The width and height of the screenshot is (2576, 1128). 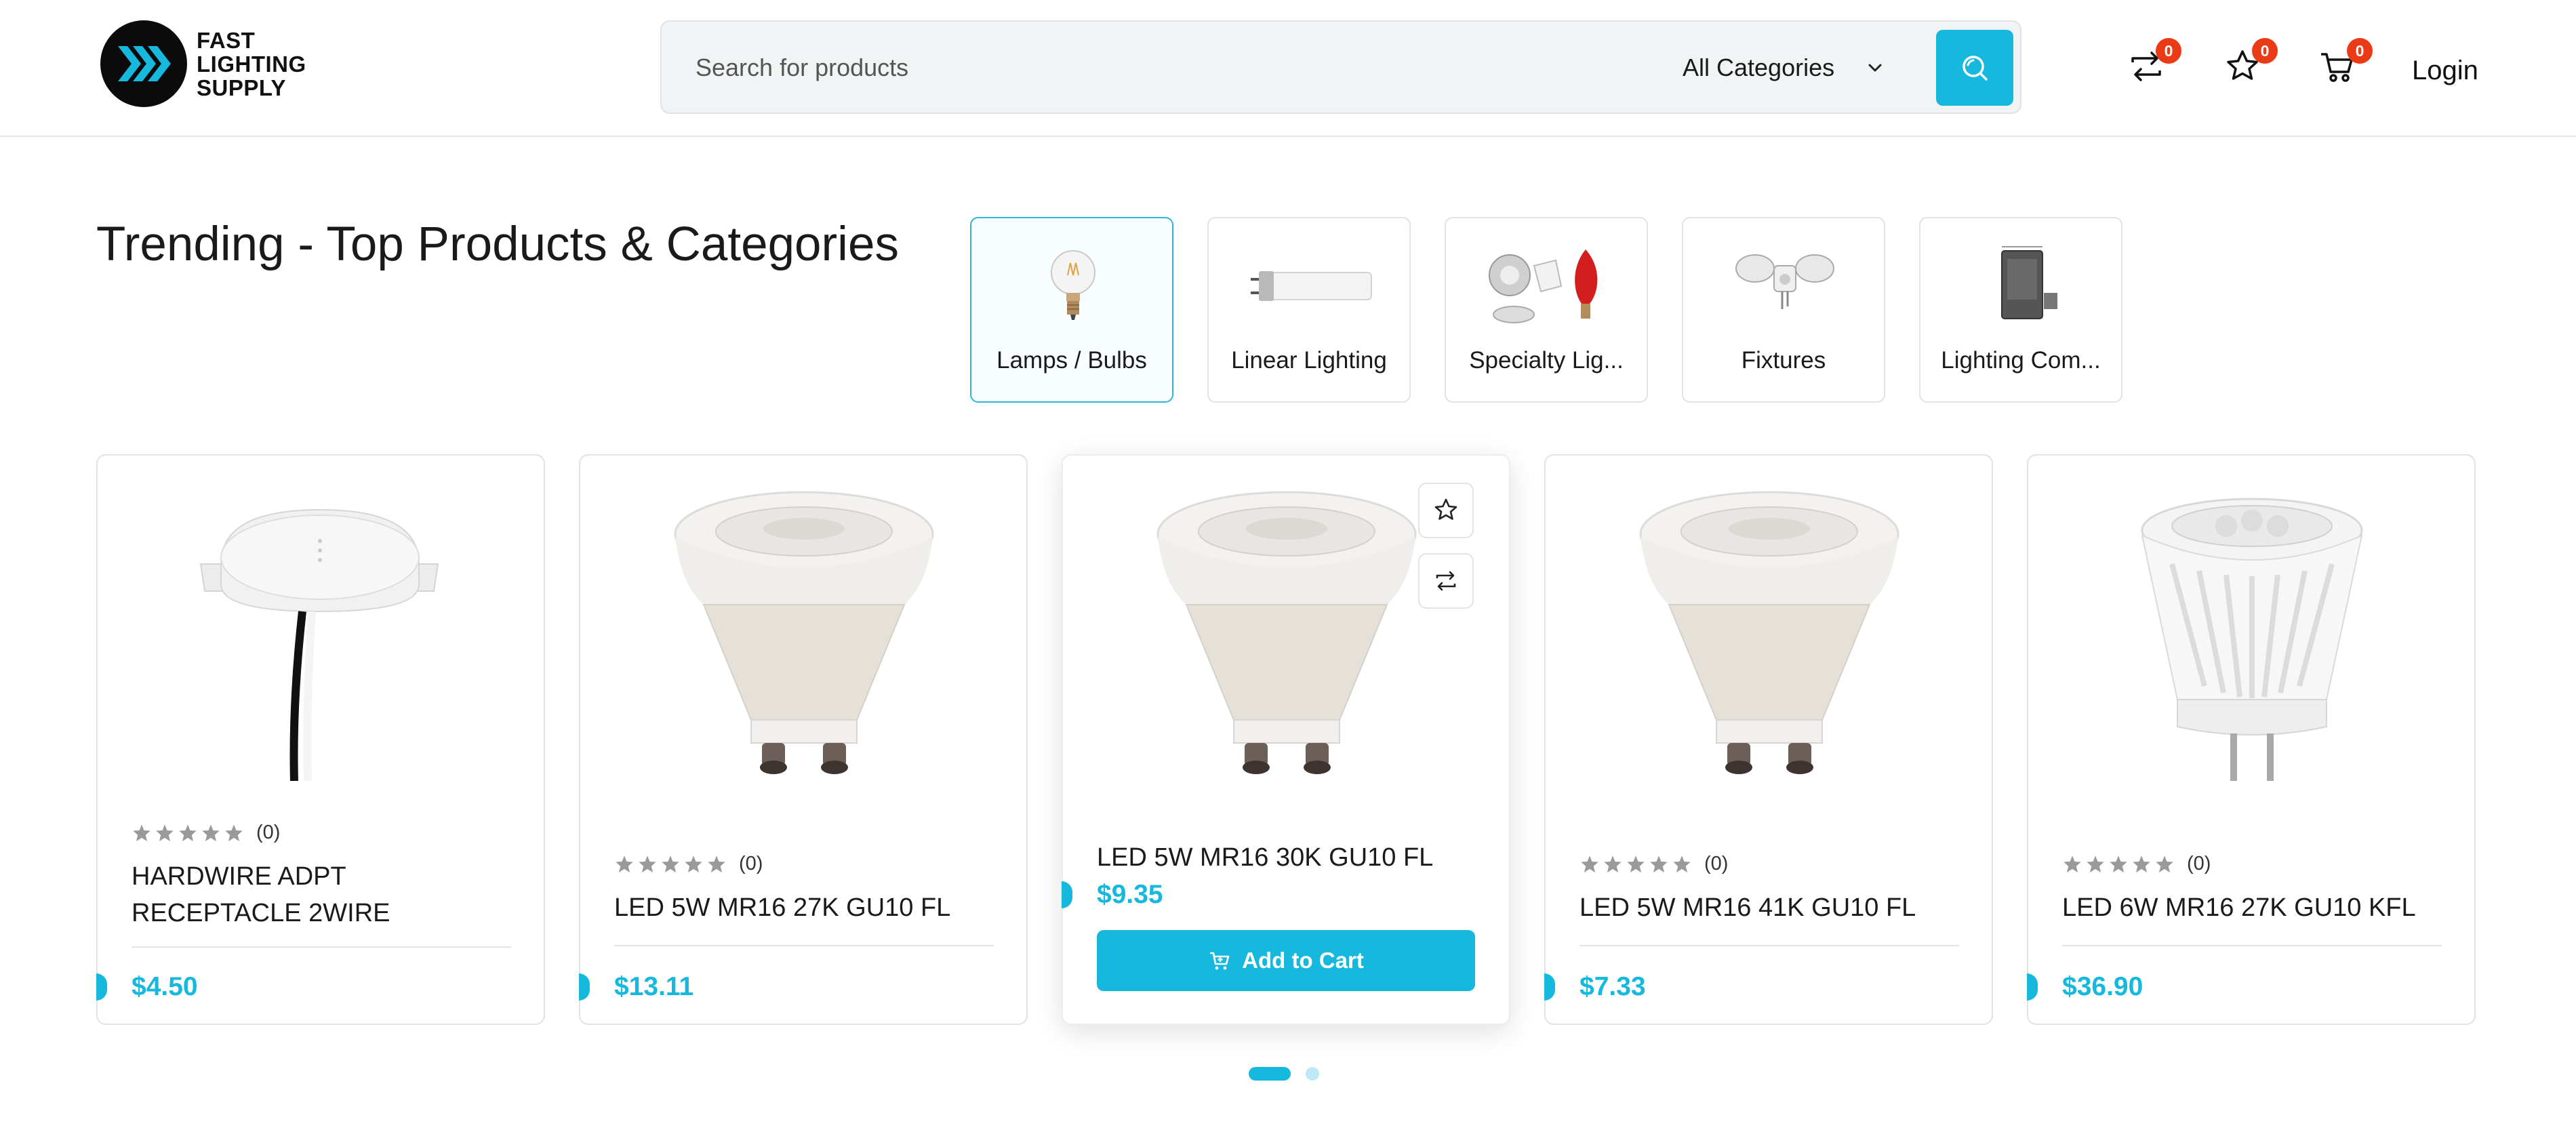 What do you see at coordinates (1291, 1074) in the screenshot?
I see `carousel-pagination` at bounding box center [1291, 1074].